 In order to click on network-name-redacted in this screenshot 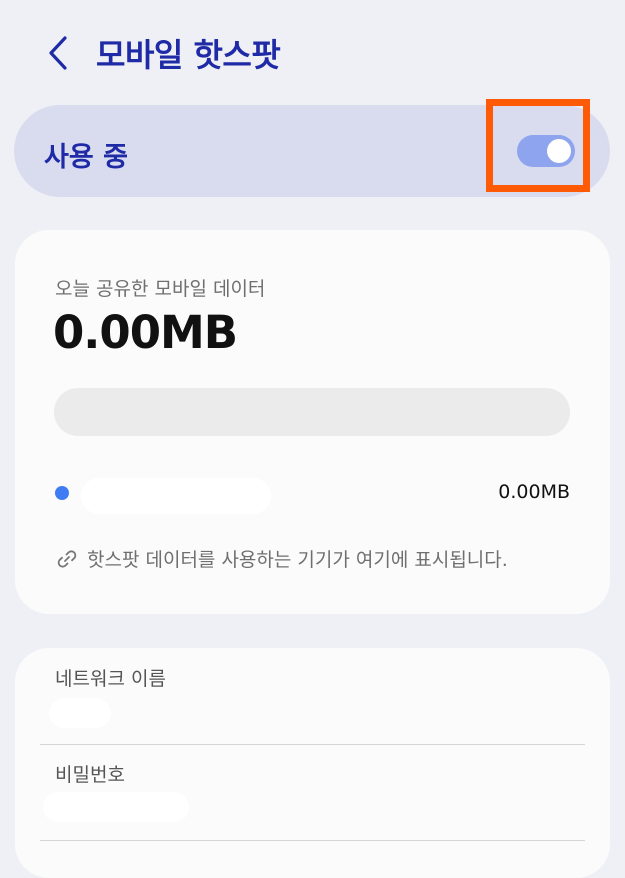, I will do `click(80, 713)`.